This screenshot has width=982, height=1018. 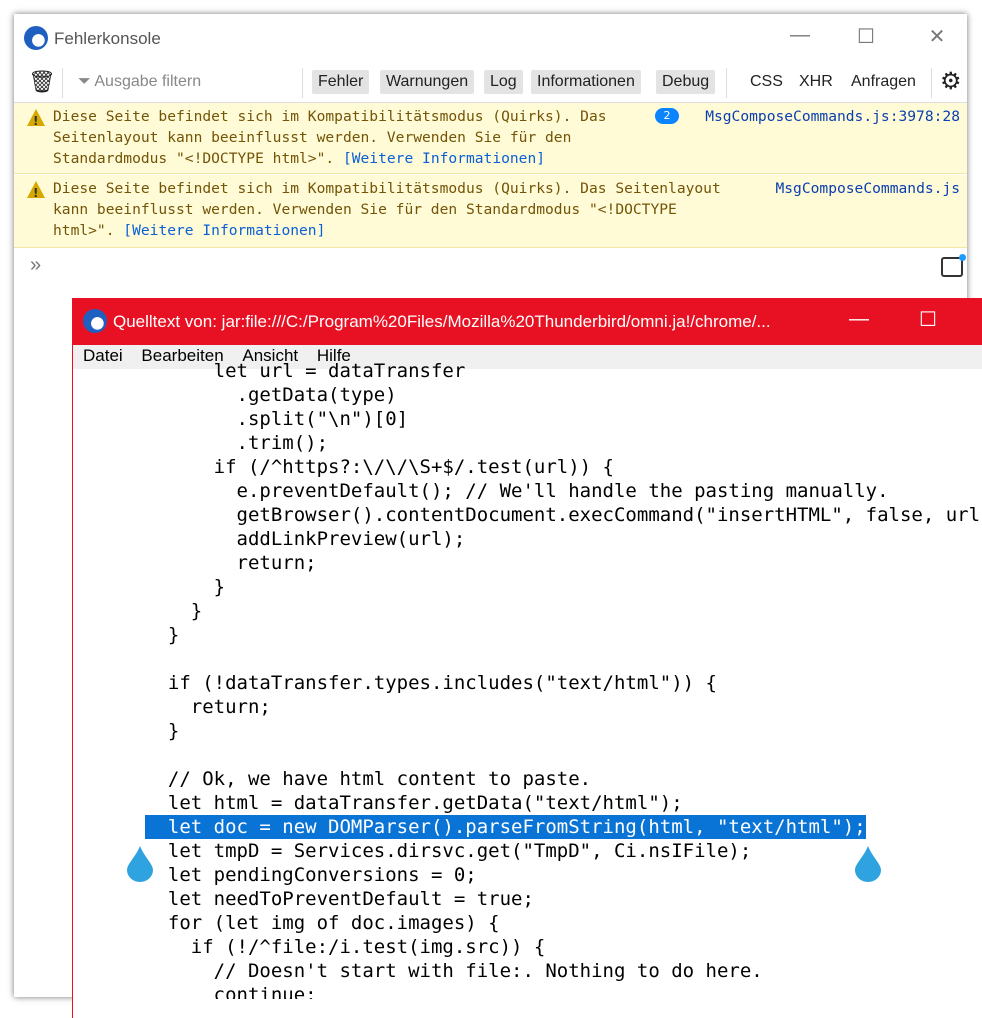 What do you see at coordinates (563, 899) in the screenshot?
I see `code-line: let needToPreventDefault = true;` at bounding box center [563, 899].